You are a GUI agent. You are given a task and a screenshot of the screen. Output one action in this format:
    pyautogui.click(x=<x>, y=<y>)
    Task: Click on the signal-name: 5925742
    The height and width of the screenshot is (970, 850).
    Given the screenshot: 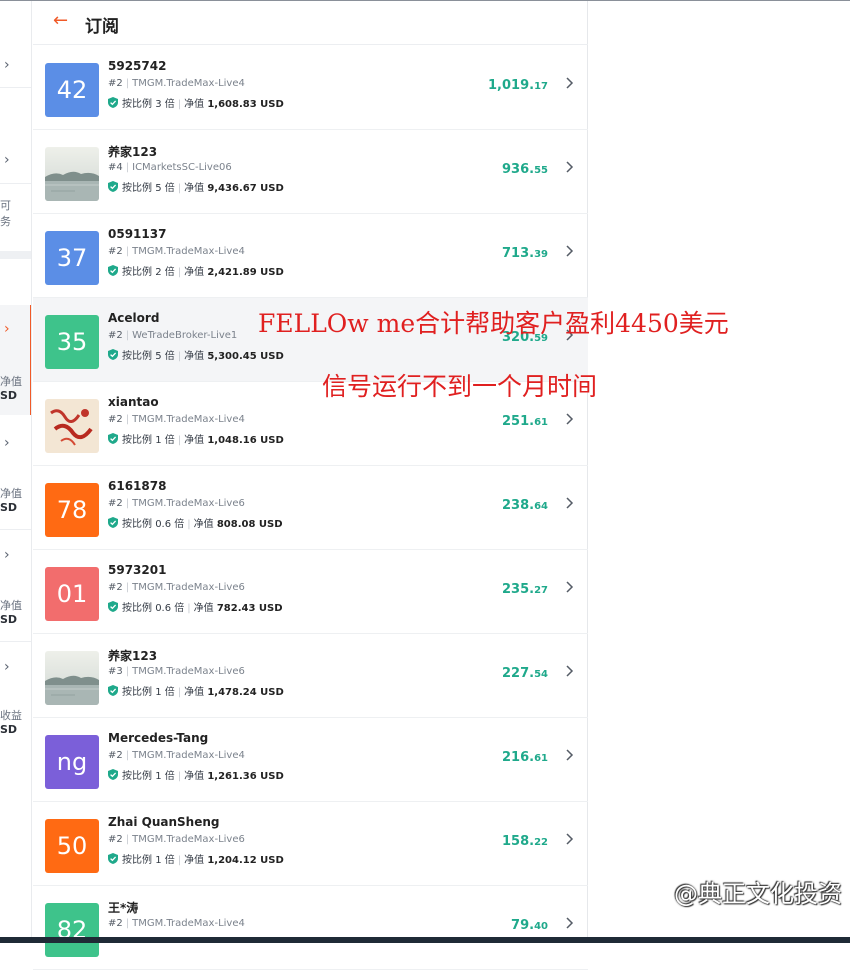 What is the action you would take?
    pyautogui.click(x=137, y=66)
    